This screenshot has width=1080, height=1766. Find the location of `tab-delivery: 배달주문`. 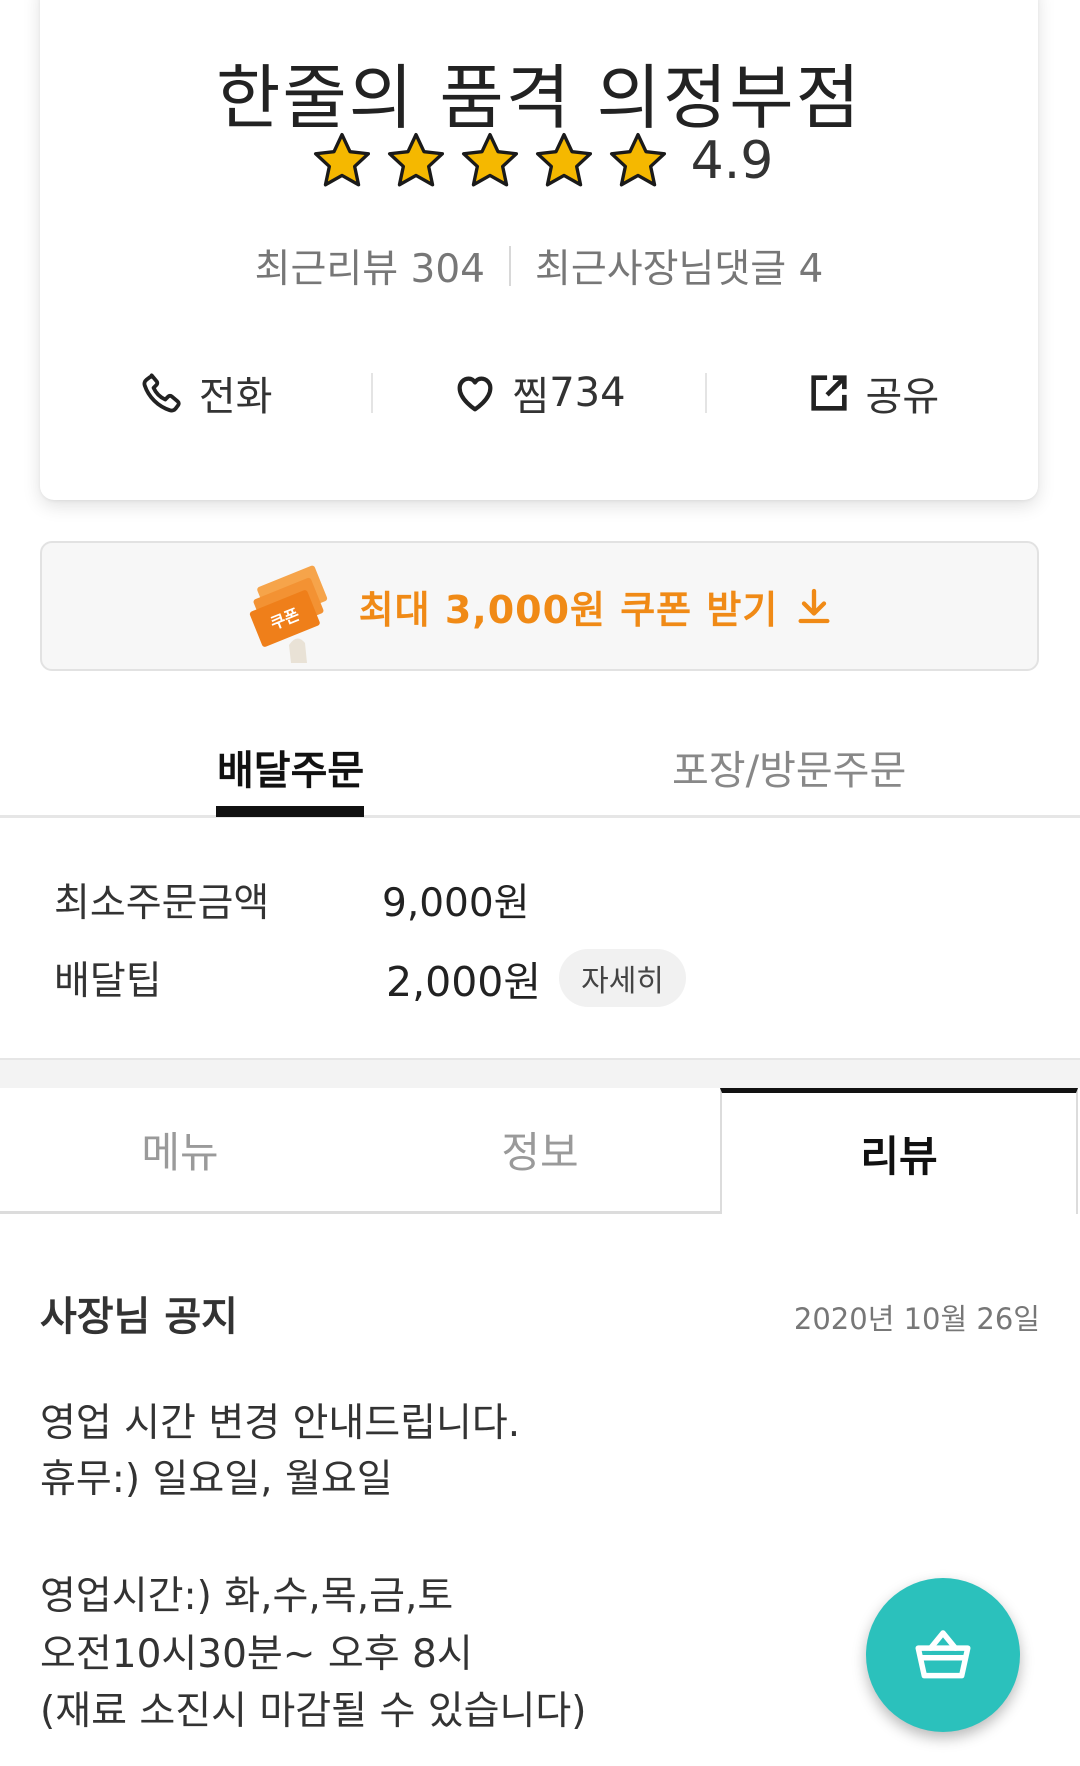

tab-delivery: 배달주문 is located at coordinates (290, 767).